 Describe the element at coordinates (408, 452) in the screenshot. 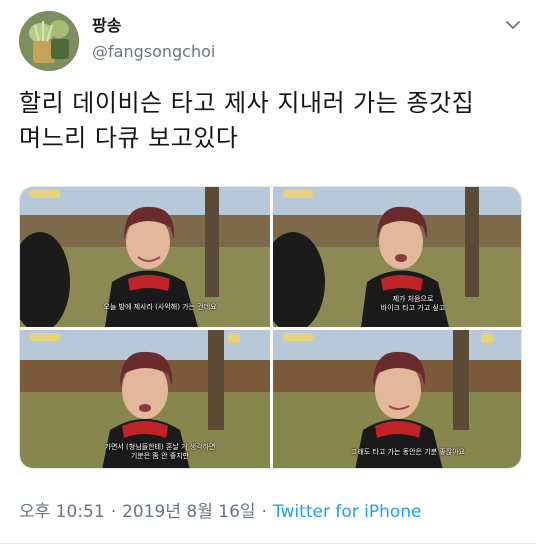

I see `media-caption: 그래도 타고 가는 동안은 기분 좋잖아요` at that location.